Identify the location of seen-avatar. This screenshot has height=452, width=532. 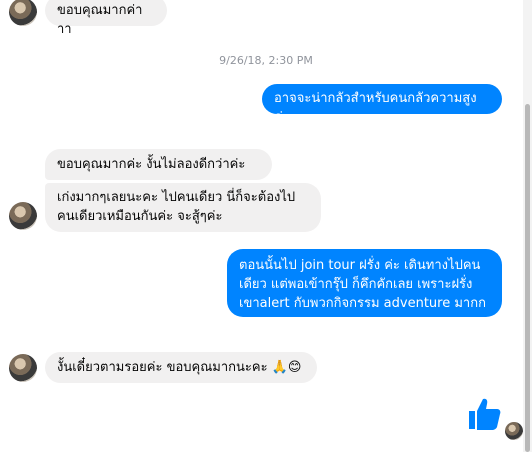
(514, 431).